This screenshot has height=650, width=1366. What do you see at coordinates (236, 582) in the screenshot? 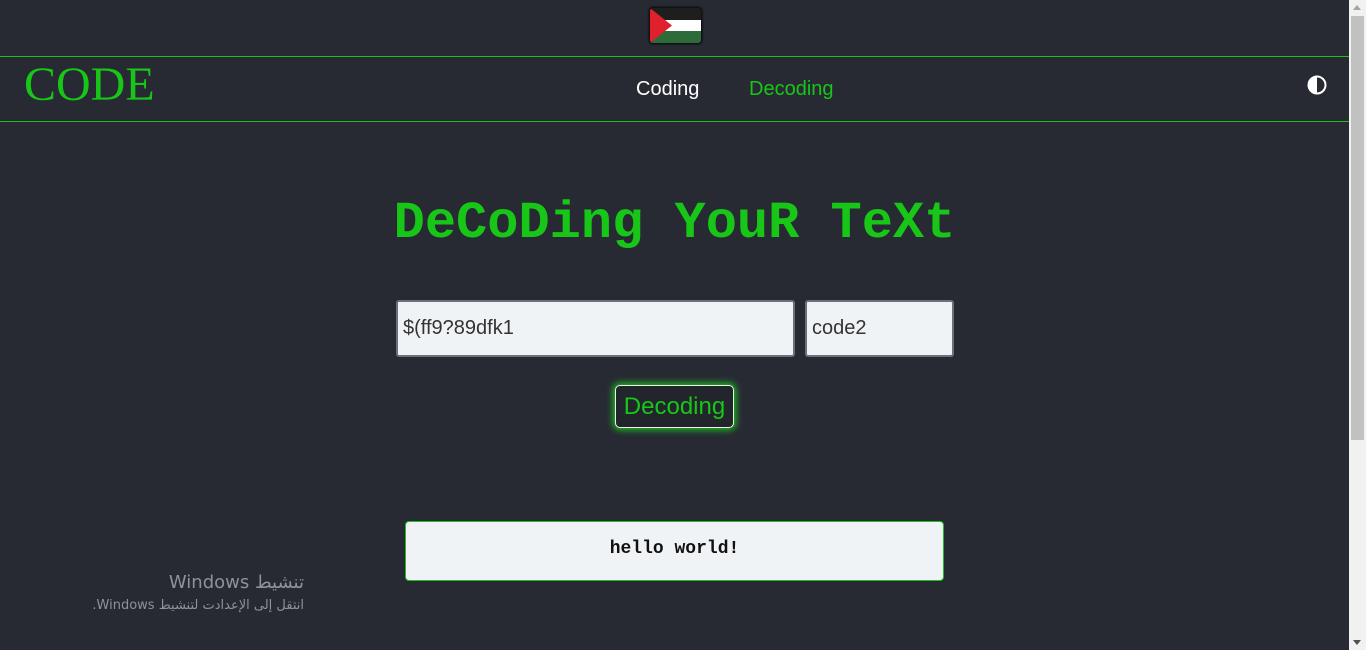
I see `watermark-title: تنشيط Windows` at bounding box center [236, 582].